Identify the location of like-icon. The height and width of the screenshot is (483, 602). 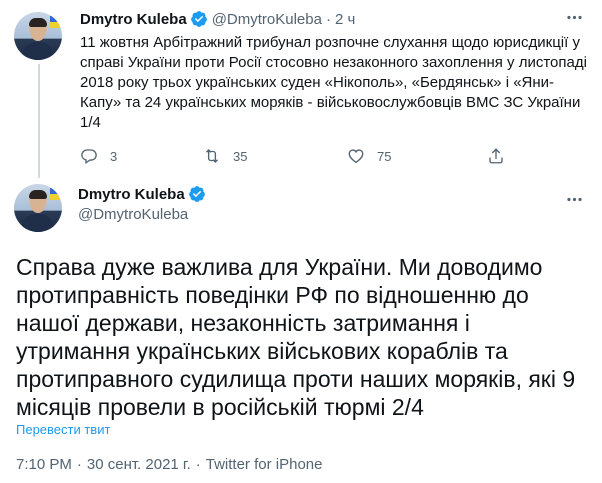
(356, 156).